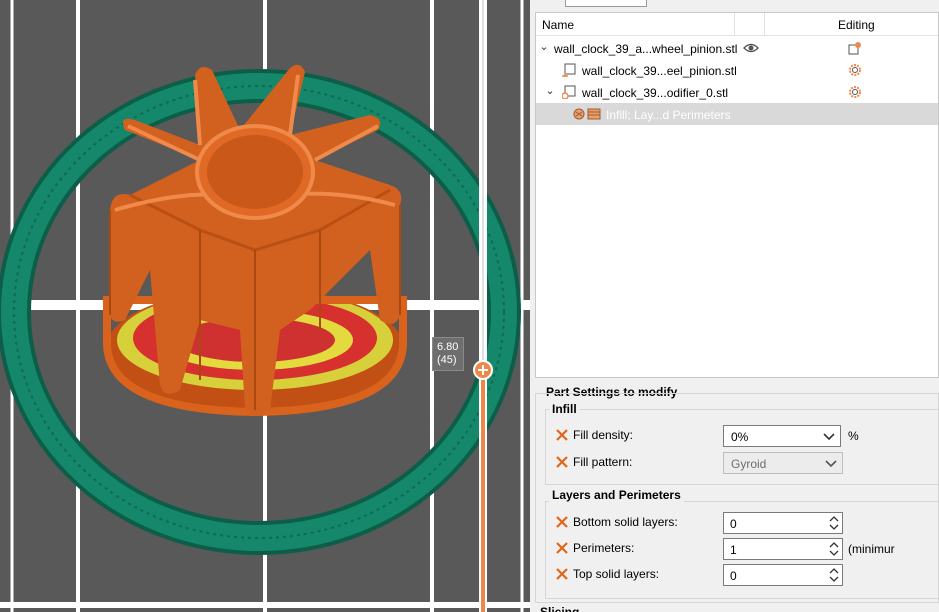 This screenshot has height=612, width=939. I want to click on fill-density-unit: %, so click(853, 436).